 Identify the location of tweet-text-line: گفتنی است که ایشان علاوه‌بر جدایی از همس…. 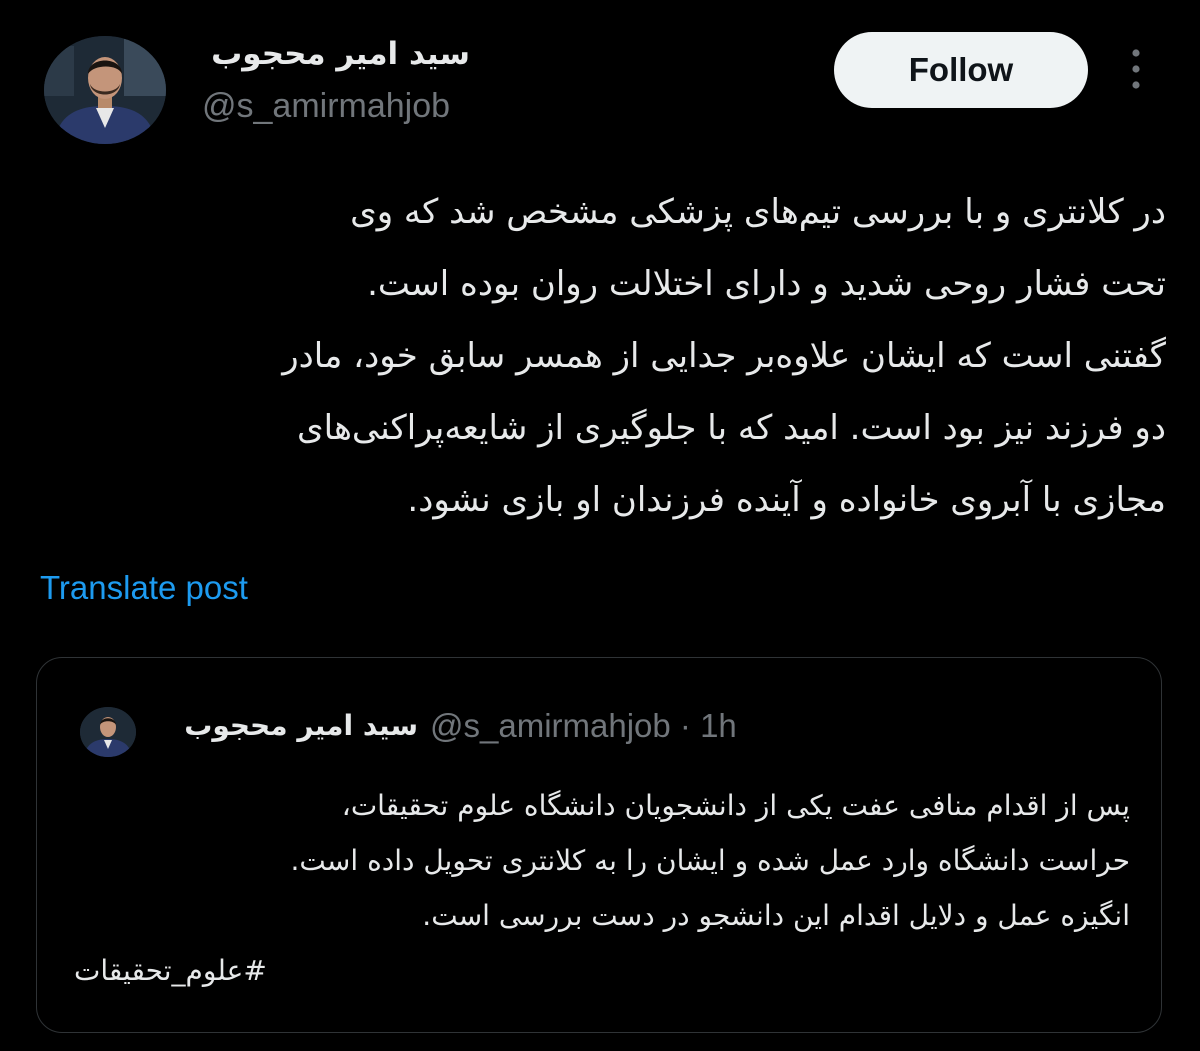
(724, 356).